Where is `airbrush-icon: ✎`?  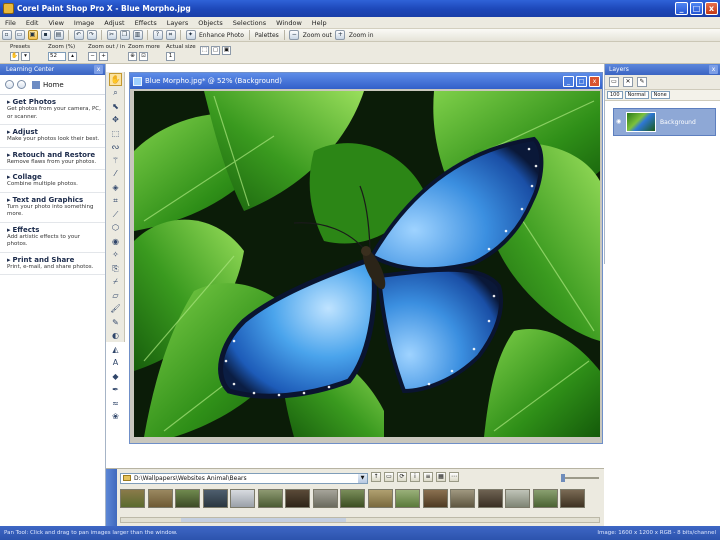
airbrush-icon: ✎ is located at coordinates (115, 322).